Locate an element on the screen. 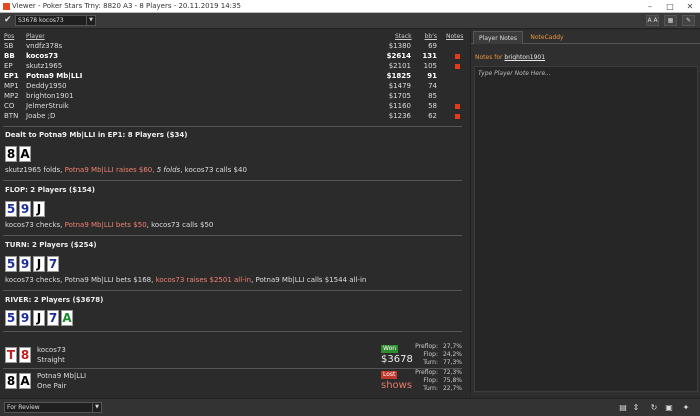  row-pos: CO is located at coordinates (9, 106).